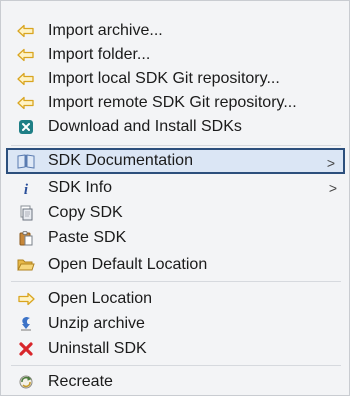 This screenshot has width=350, height=396. I want to click on menu-item-sdk-info: i SDK Info >, so click(175, 188).